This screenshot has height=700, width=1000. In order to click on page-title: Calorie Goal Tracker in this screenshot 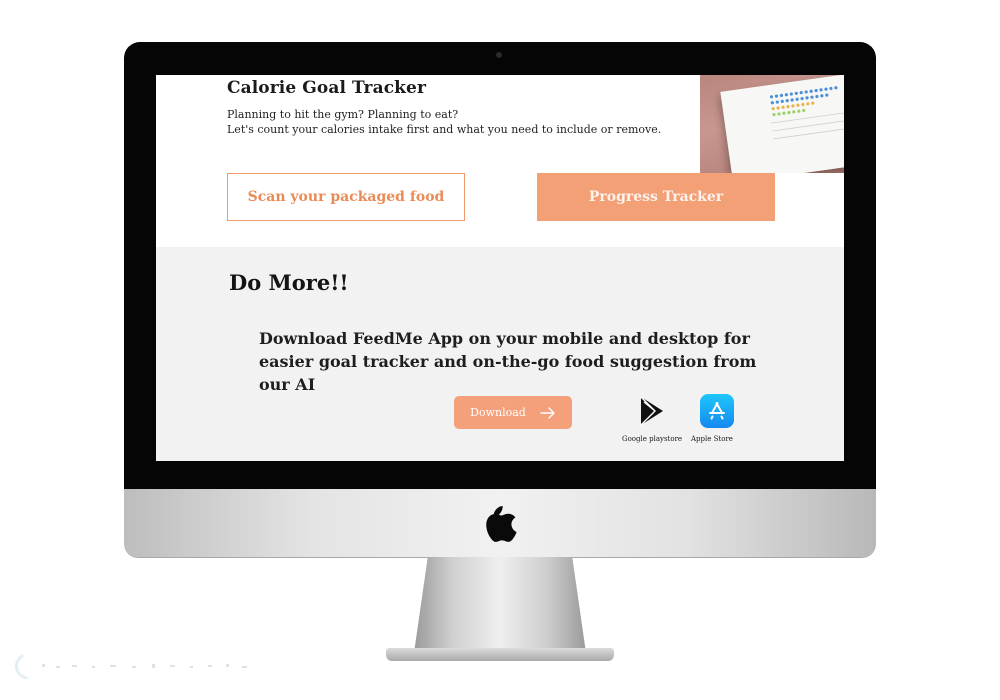, I will do `click(327, 88)`.